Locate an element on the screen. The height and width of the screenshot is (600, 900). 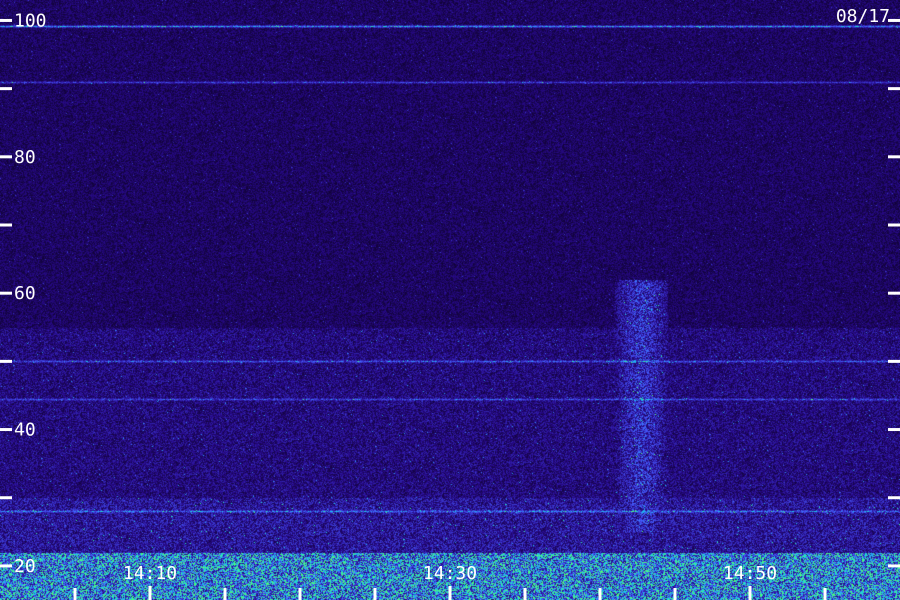
y-tick-label: 20 is located at coordinates (25, 566).